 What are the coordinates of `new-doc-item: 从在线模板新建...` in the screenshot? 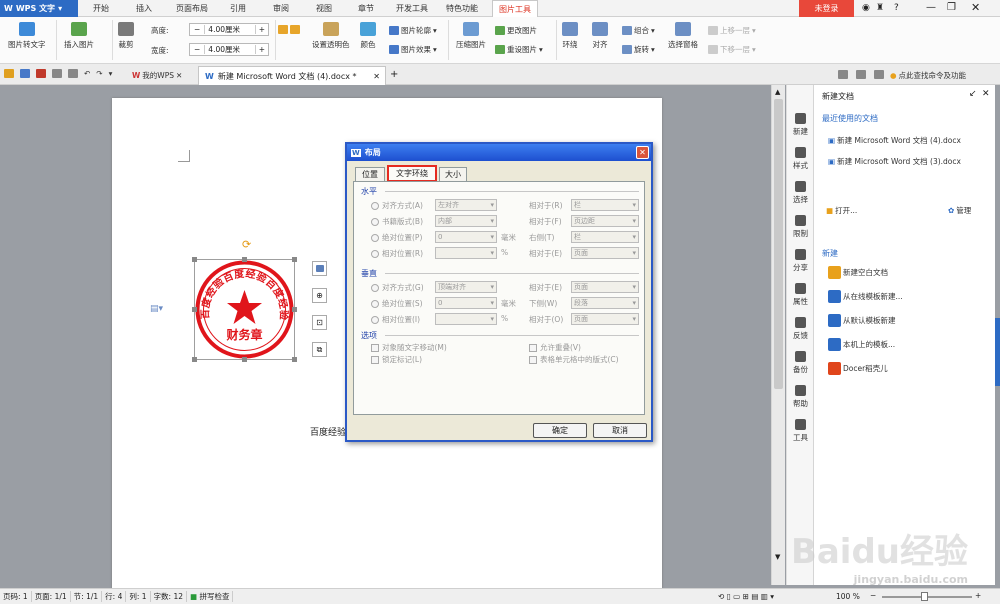 It's located at (865, 296).